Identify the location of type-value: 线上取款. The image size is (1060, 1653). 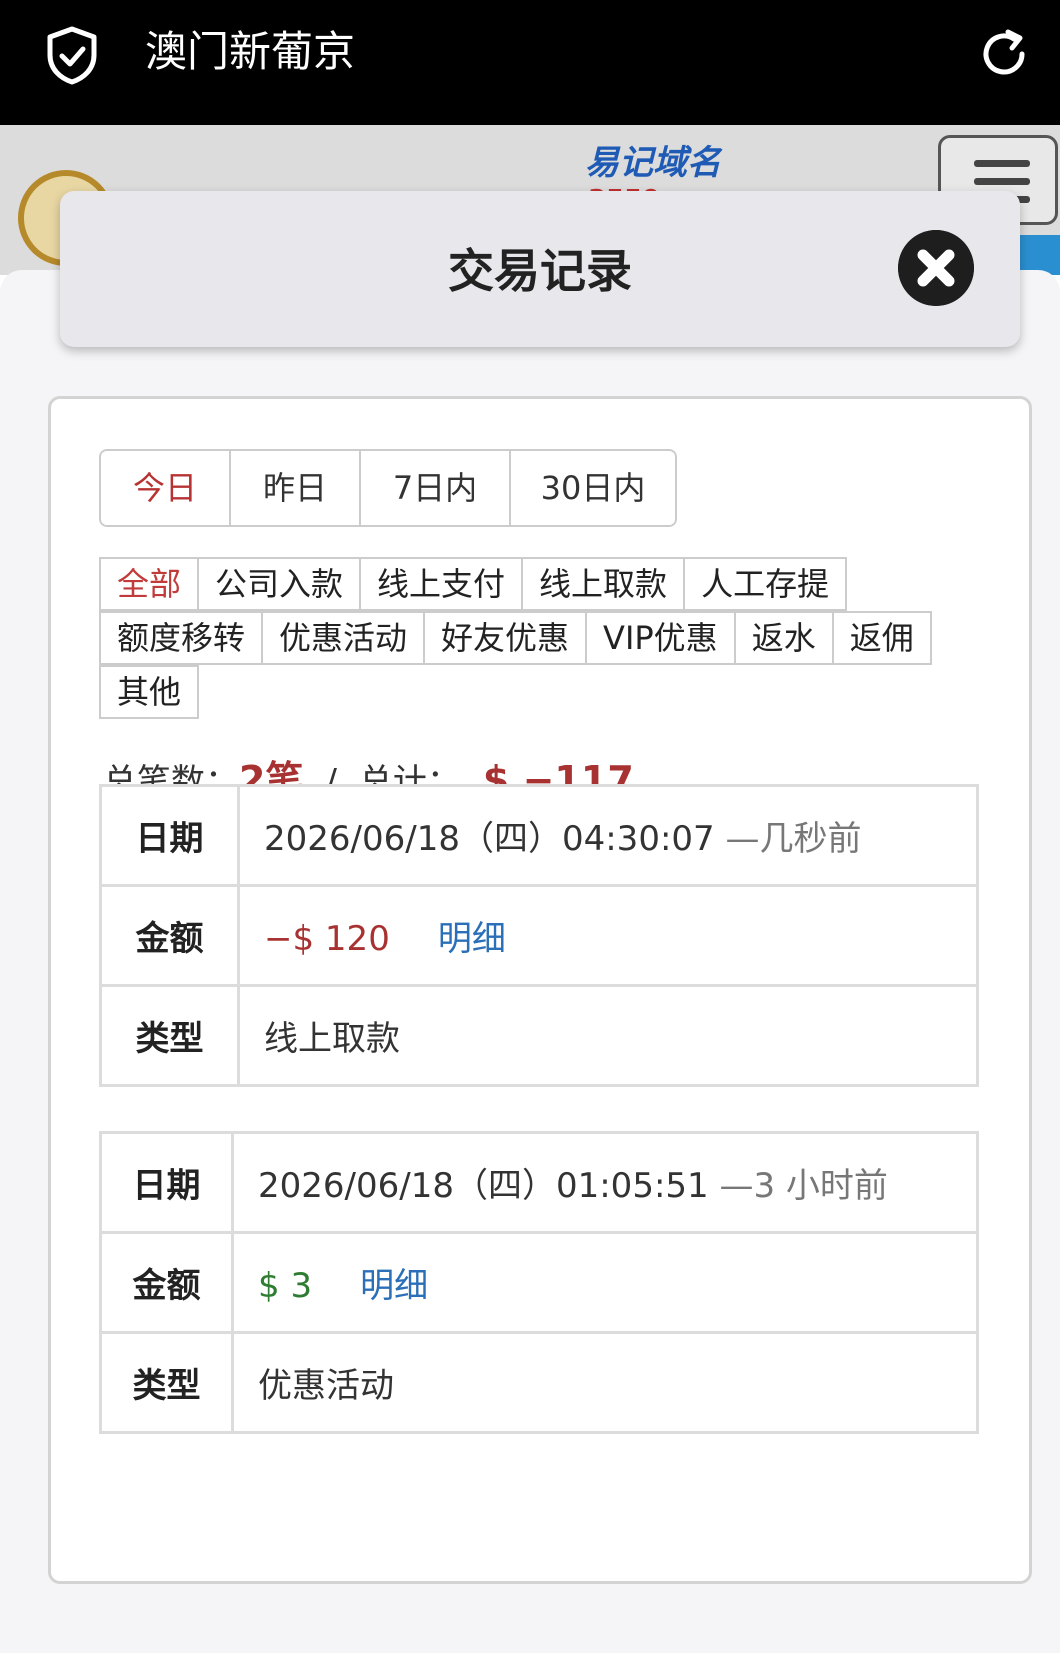
(608, 1035).